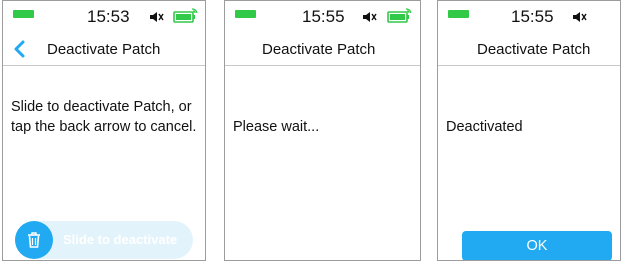 This screenshot has width=621, height=262. Describe the element at coordinates (108, 16) in the screenshot. I see `clock: 15:53` at that location.